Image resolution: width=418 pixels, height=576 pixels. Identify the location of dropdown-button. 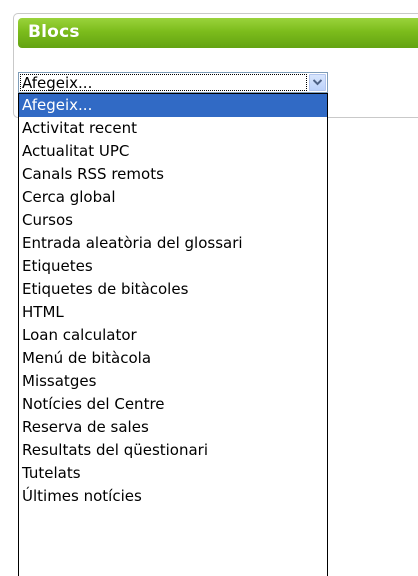
(317, 82).